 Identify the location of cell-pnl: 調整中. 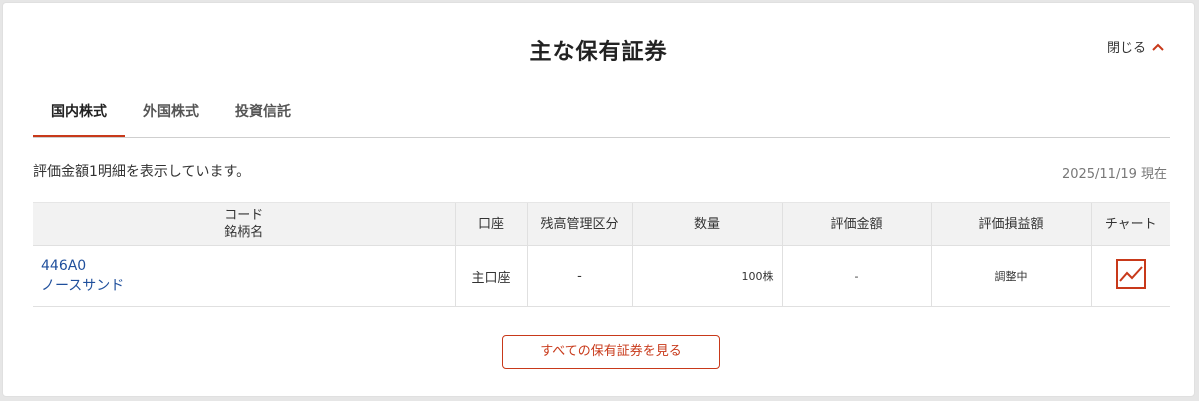
(1010, 276).